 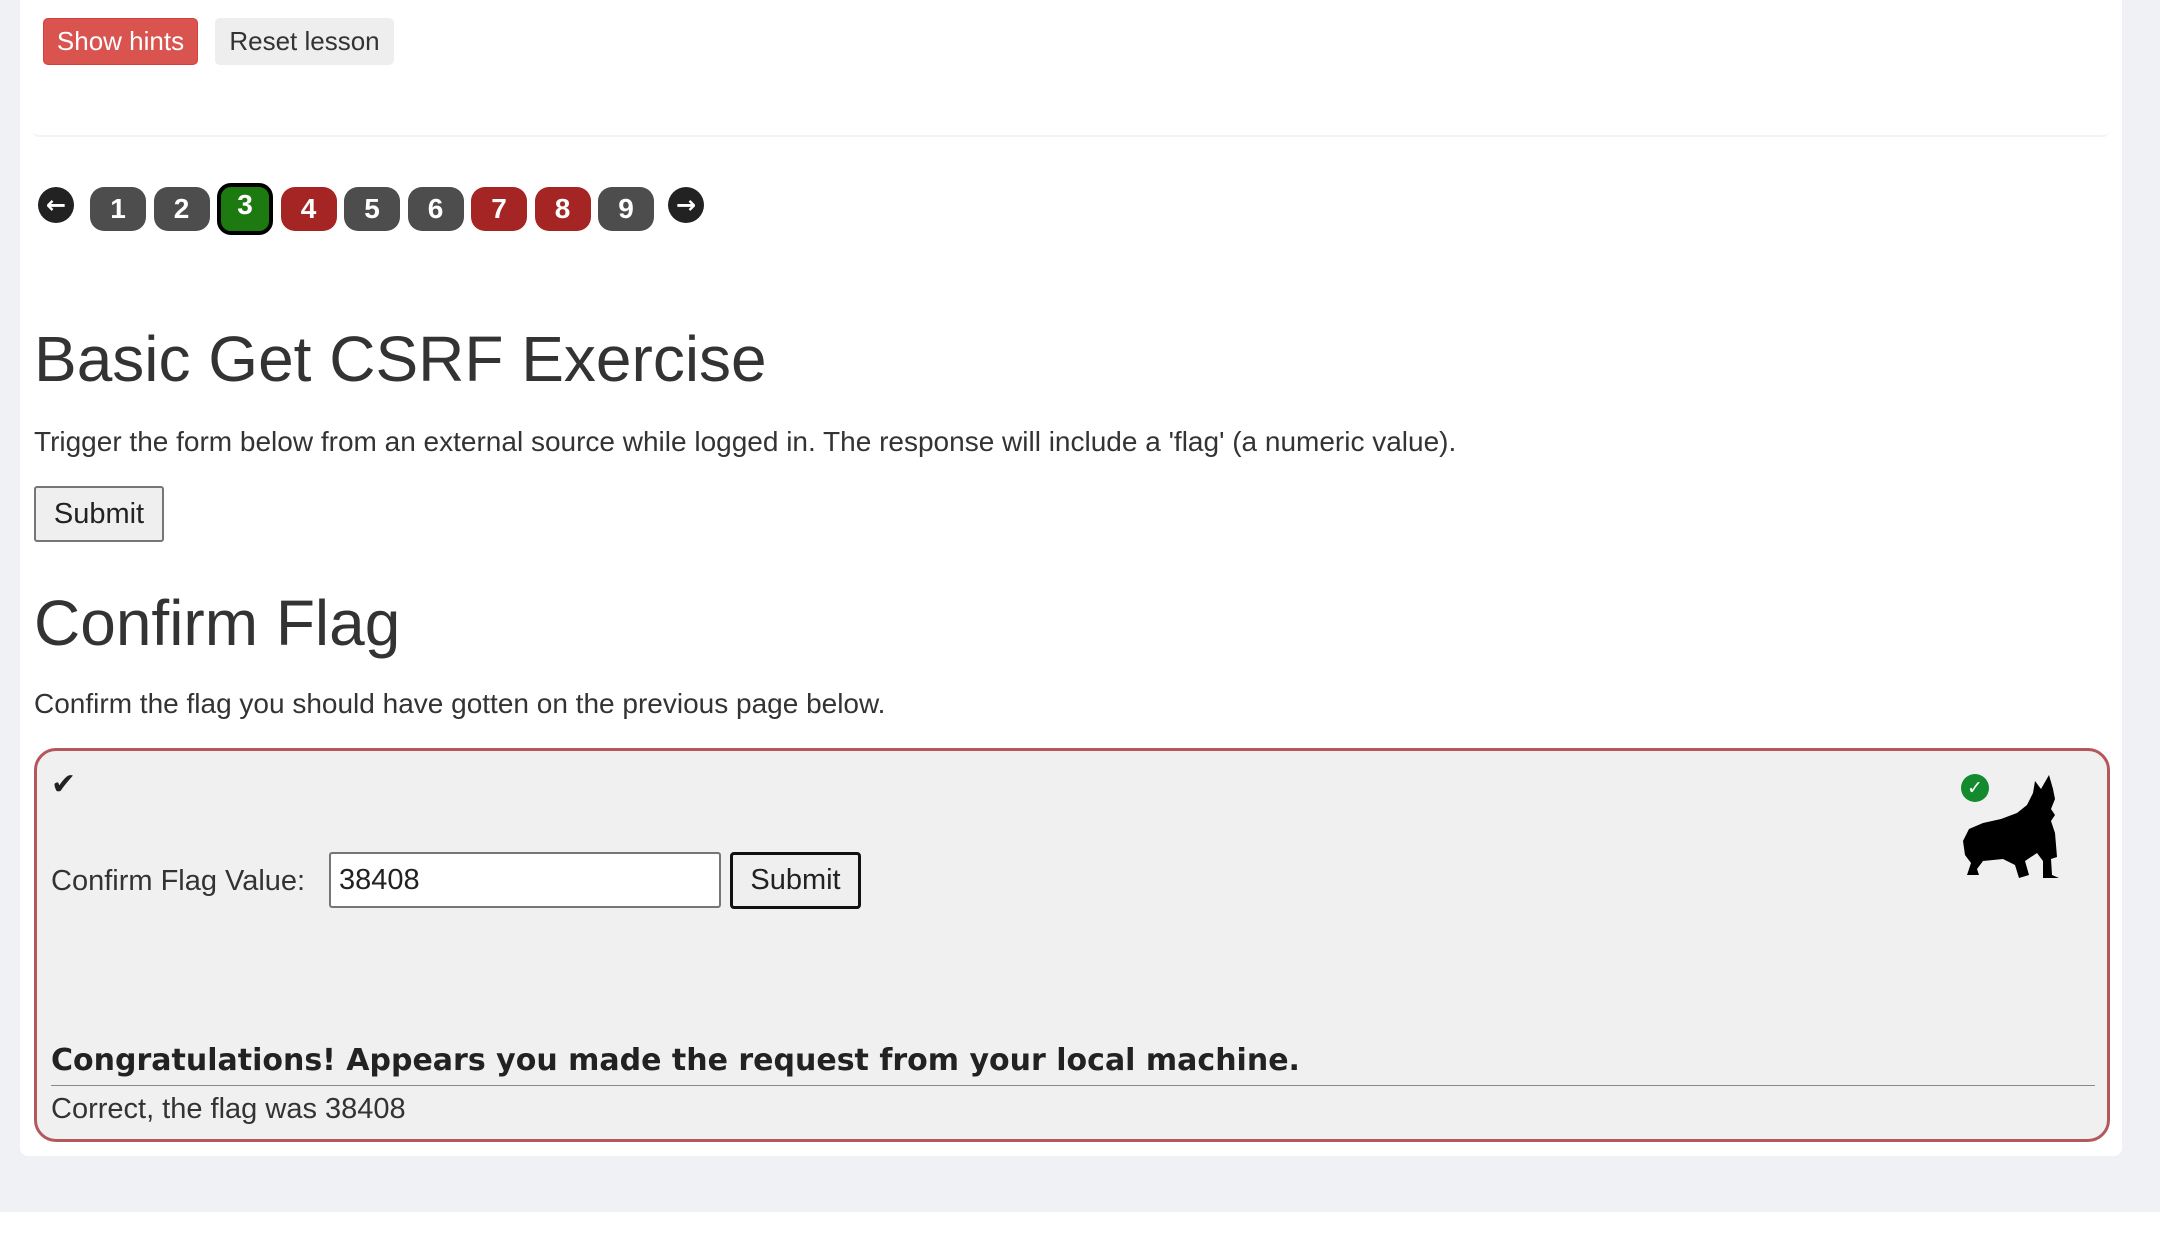 What do you see at coordinates (499, 209) in the screenshot?
I see `page-button-7: 7` at bounding box center [499, 209].